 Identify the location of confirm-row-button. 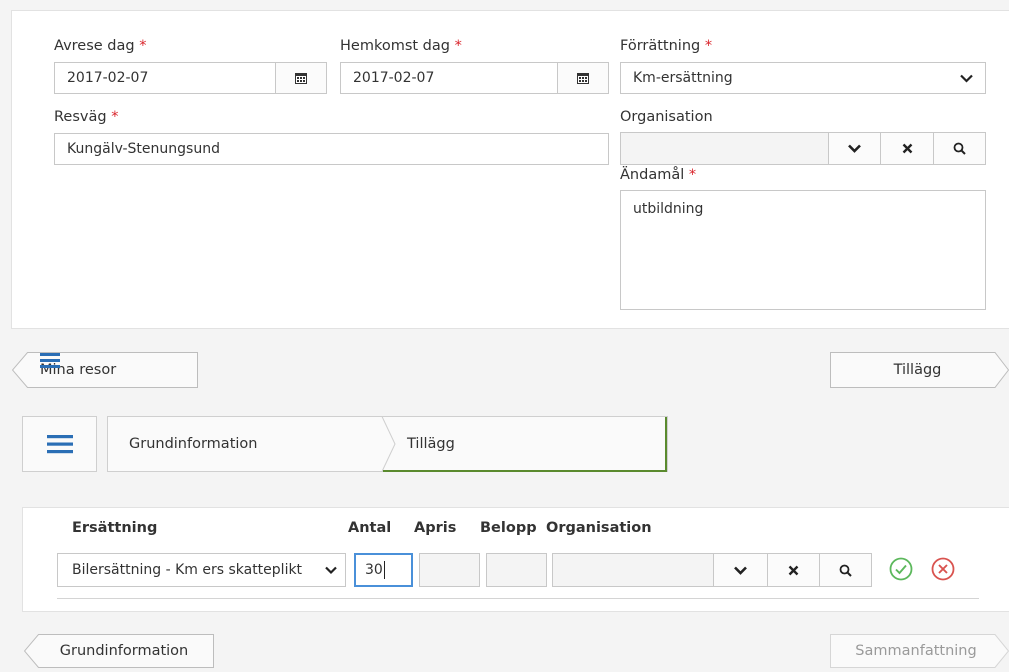
(901, 569).